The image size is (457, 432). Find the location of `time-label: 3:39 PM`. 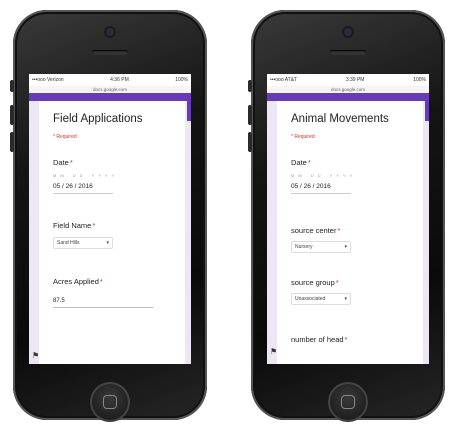

time-label: 3:39 PM is located at coordinates (355, 80).